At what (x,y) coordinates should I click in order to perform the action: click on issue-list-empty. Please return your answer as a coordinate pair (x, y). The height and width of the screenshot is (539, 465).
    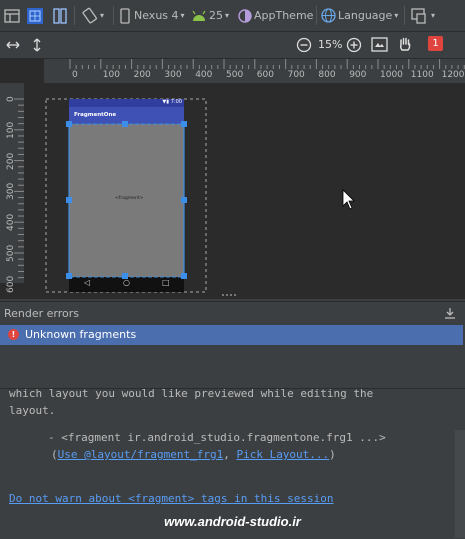
    Looking at the image, I should click on (232, 366).